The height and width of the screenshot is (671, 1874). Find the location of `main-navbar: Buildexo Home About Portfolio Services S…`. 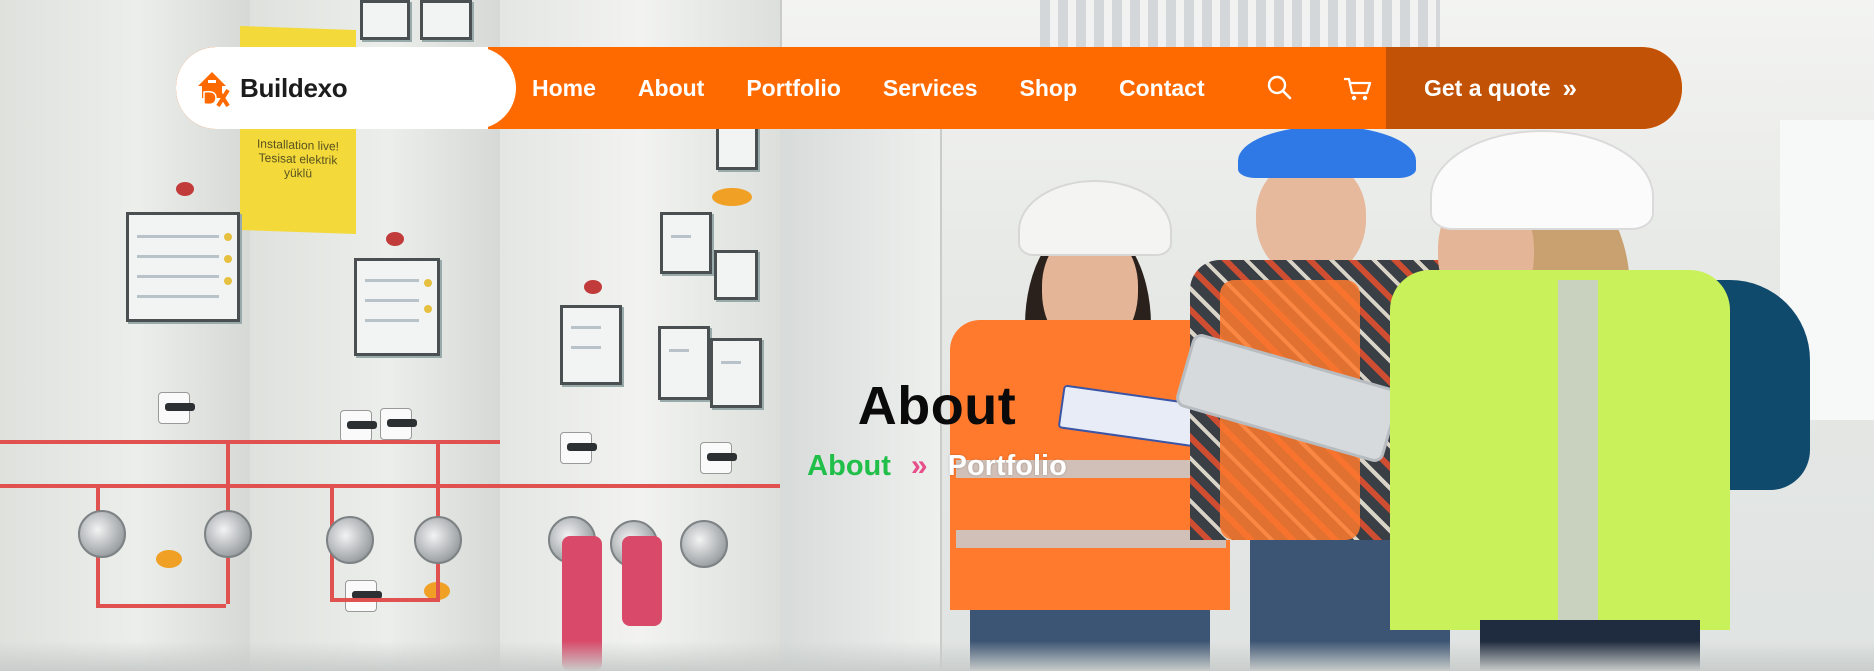

main-navbar: Buildexo Home About Portfolio Services S… is located at coordinates (929, 88).